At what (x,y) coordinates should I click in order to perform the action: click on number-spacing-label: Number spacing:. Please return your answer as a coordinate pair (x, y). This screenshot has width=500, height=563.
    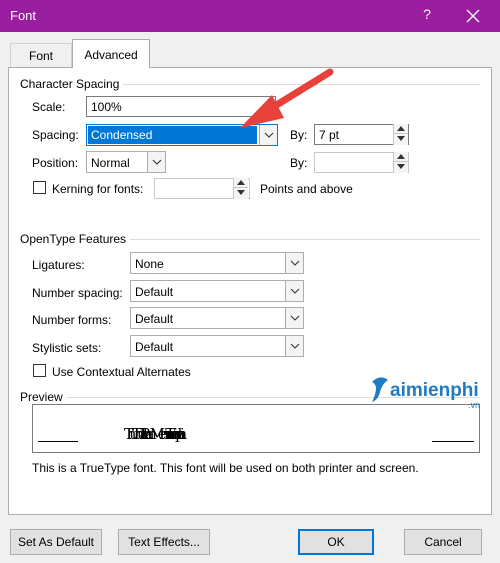
    Looking at the image, I should click on (77, 293).